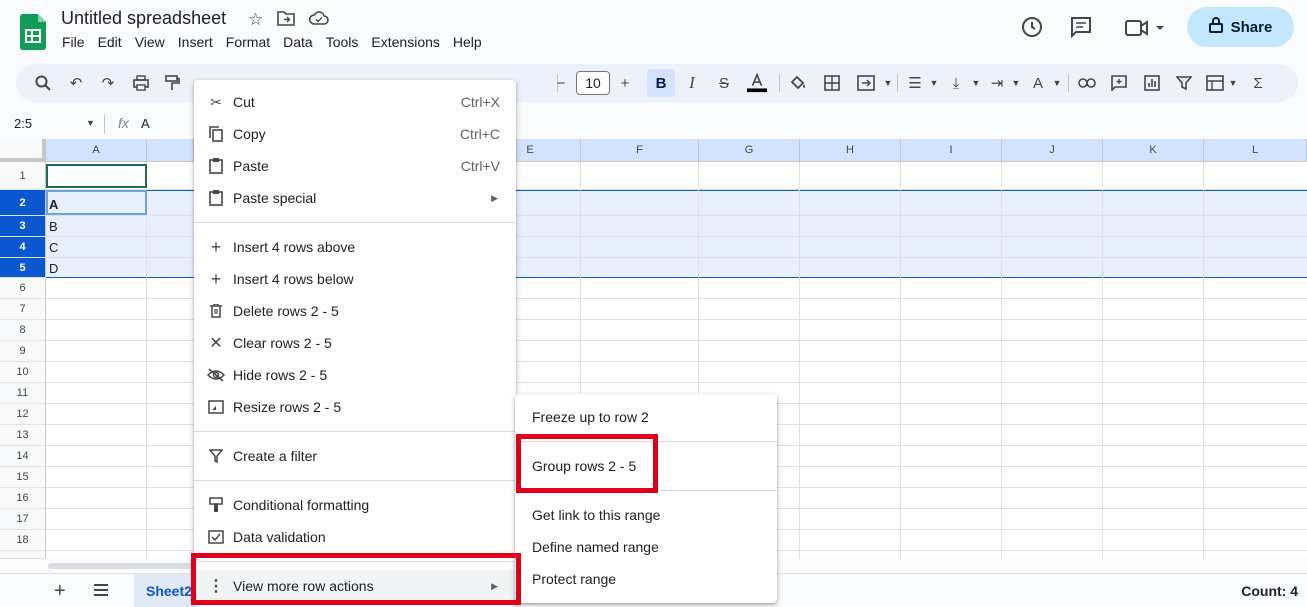 This screenshot has width=1307, height=607. Describe the element at coordinates (164, 590) in the screenshot. I see `sheet-tab-active: Sheet2` at that location.